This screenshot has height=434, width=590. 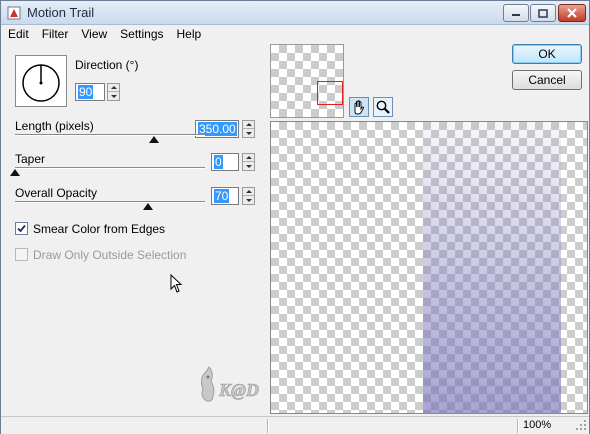 I want to click on smear-checkbox, so click(x=21, y=228).